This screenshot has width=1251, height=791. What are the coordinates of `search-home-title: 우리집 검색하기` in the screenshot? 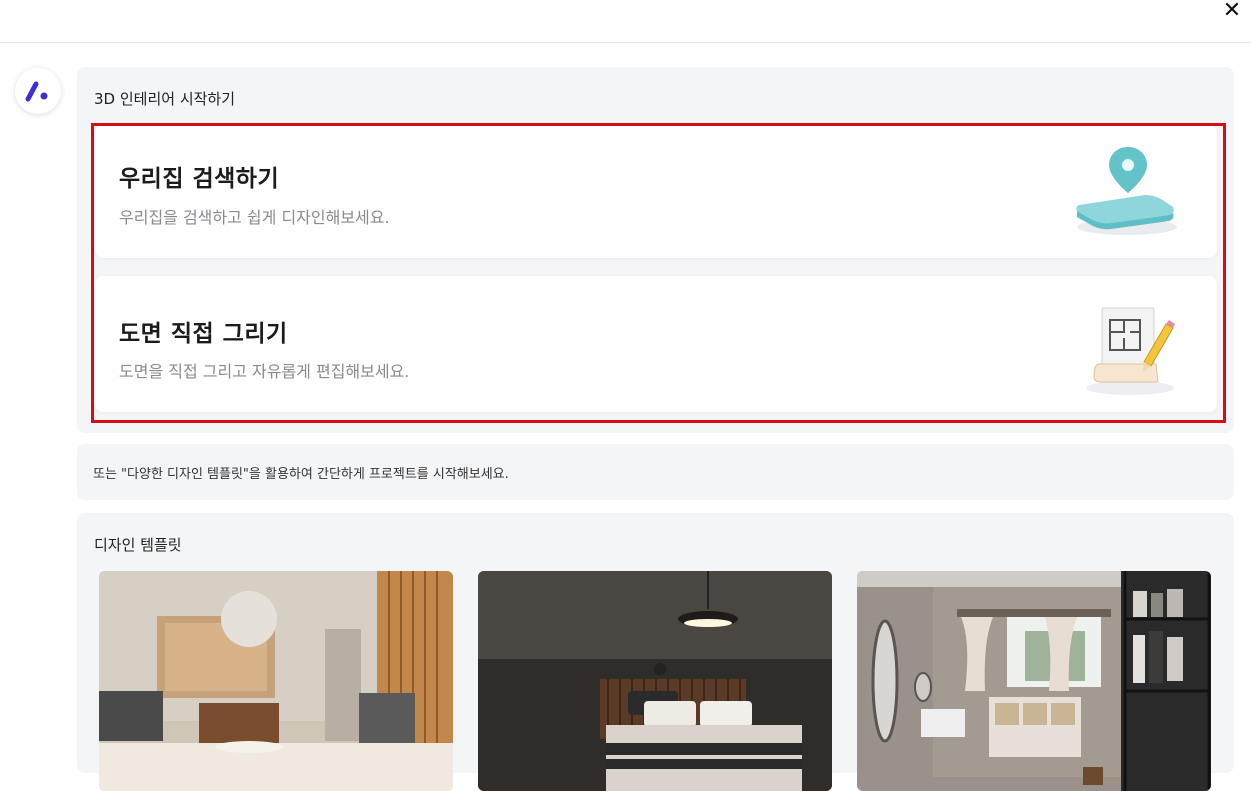 It's located at (199, 179).